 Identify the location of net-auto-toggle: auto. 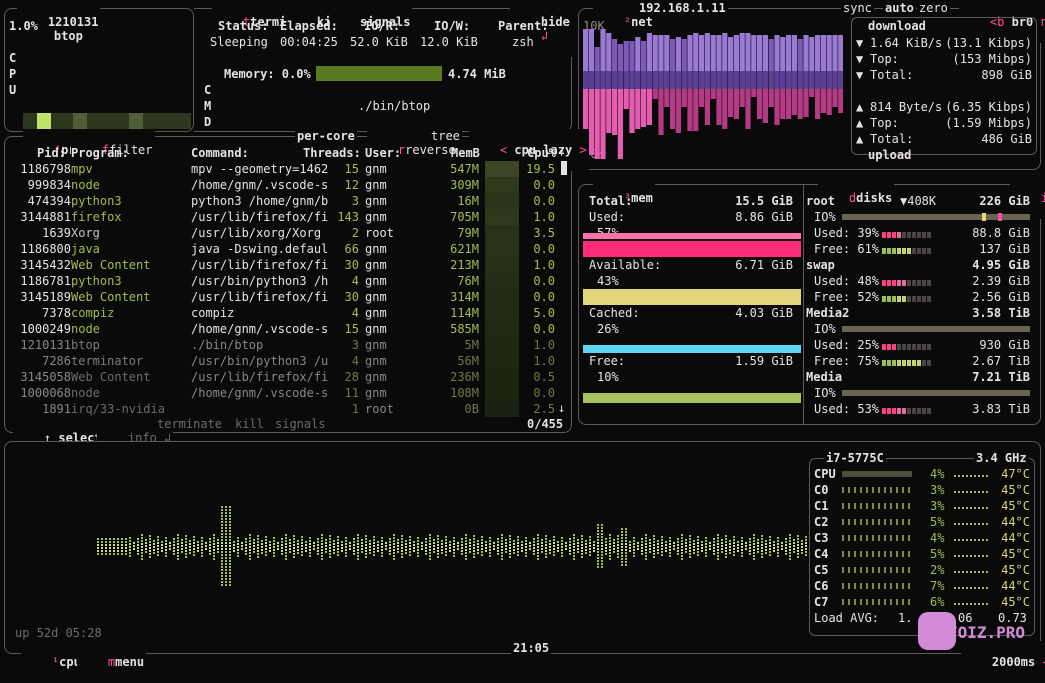
(899, 8).